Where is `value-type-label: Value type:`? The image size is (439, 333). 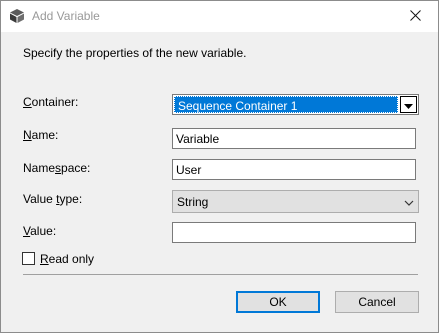
value-type-label: Value type: is located at coordinates (53, 199).